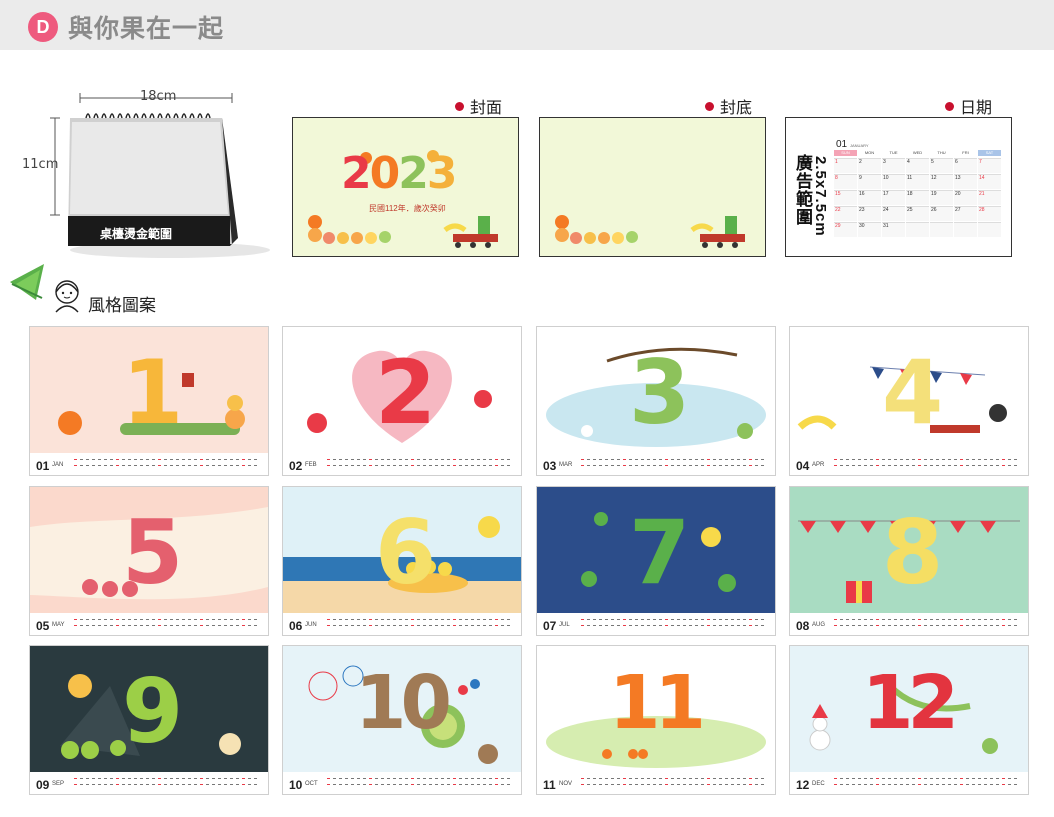 The height and width of the screenshot is (817, 1054). What do you see at coordinates (152, 552) in the screenshot?
I see `month-big-digit: 5` at bounding box center [152, 552].